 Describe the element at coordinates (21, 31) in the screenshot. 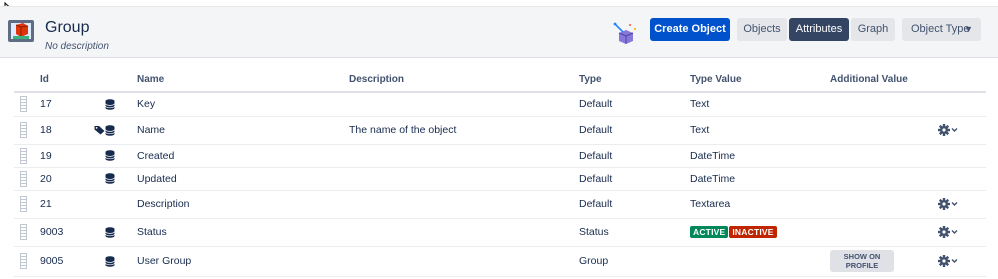

I see `object-type-icon` at that location.